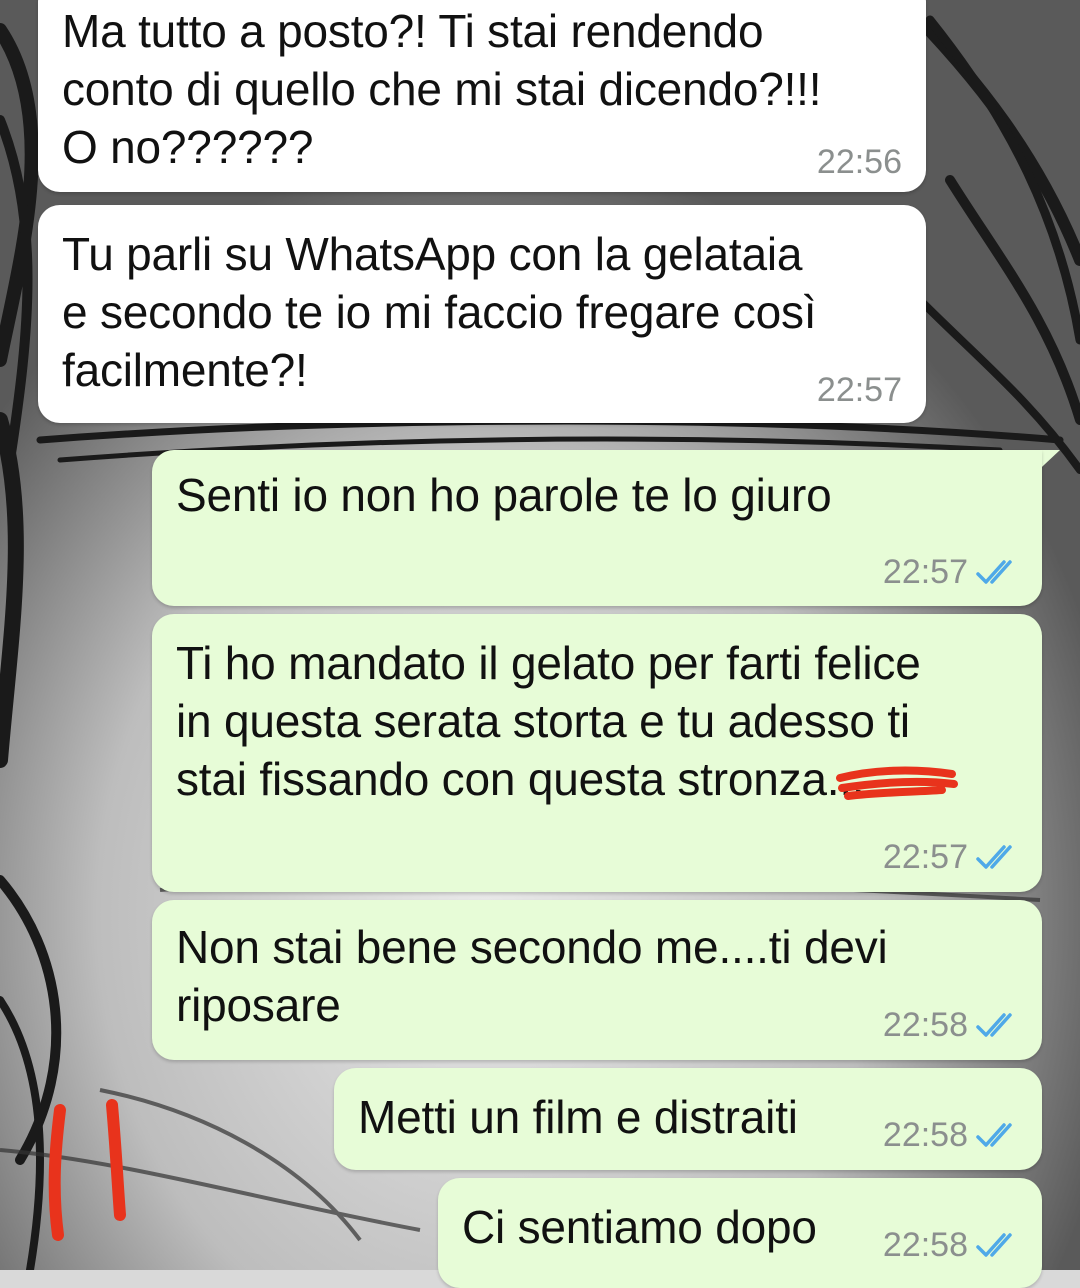 This screenshot has height=1288, width=1080. I want to click on redaction-scribble, so click(897, 783).